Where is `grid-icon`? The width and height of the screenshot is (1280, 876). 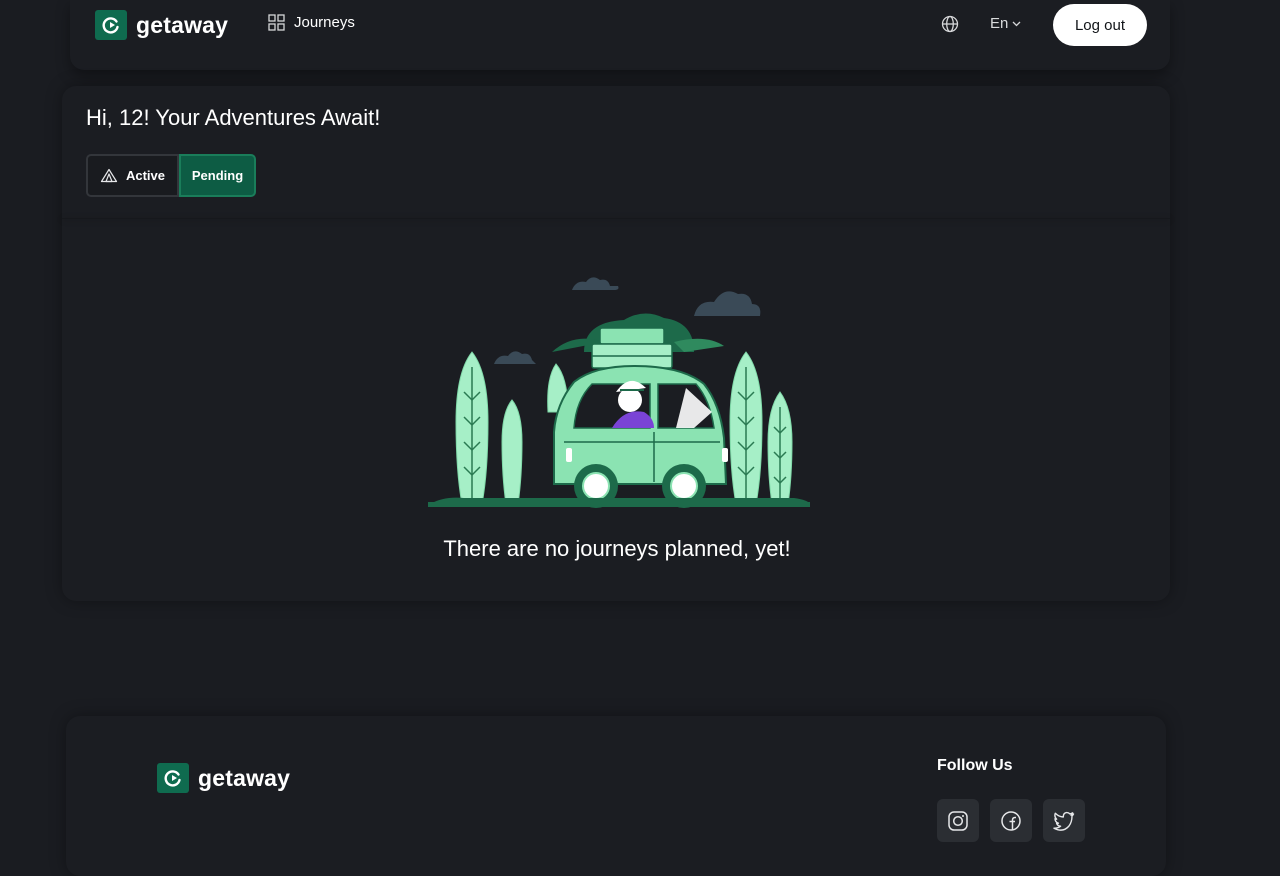 grid-icon is located at coordinates (276, 22).